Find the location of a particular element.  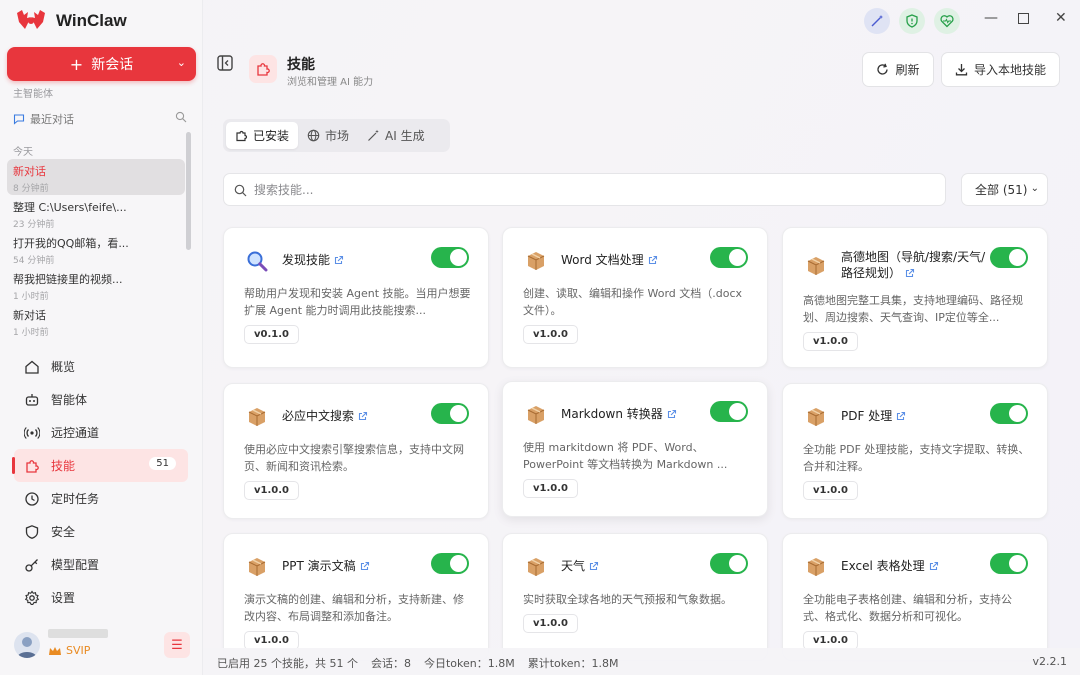

skill-card: 天气 实时获取全球各地的天气预报和气象数据。 v1.0.0 is located at coordinates (635, 597).